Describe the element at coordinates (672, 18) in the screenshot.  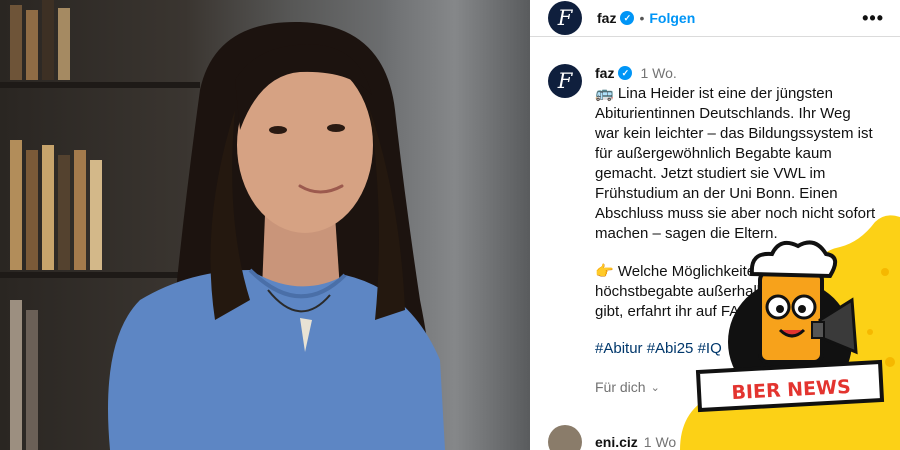
I see `follow-button: Folgen` at that location.